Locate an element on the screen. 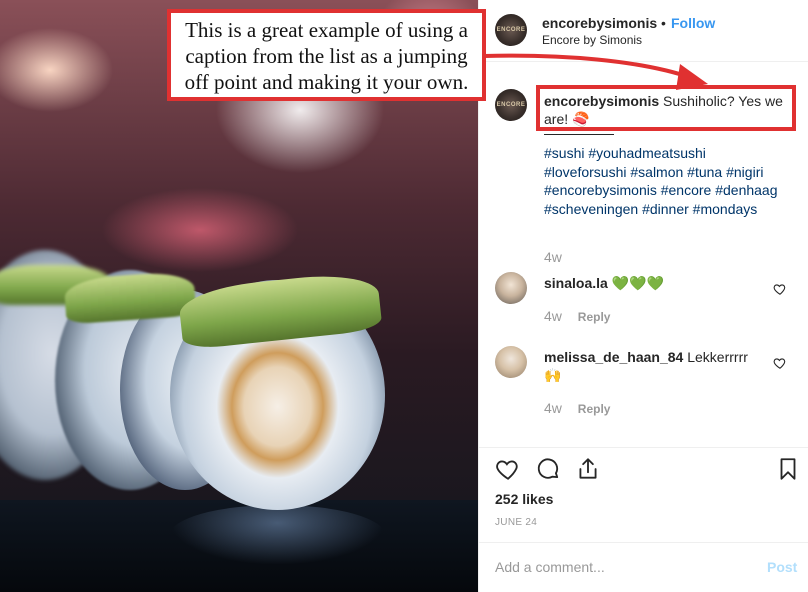  header-subtitle: Encore by Simonis is located at coordinates (592, 40).